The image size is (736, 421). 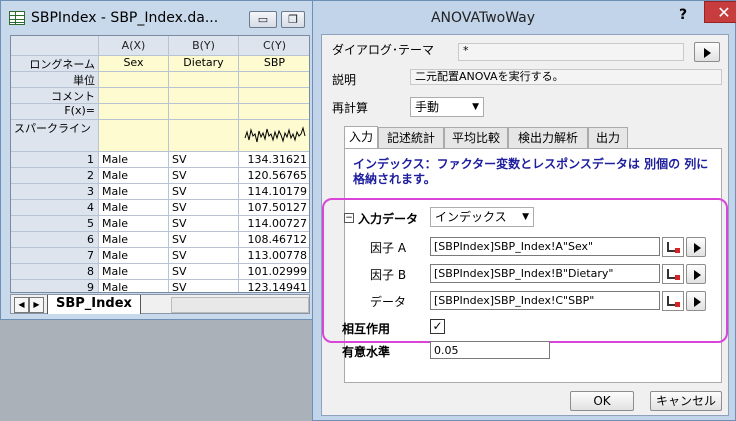 I want to click on data-picker-icon, so click(x=673, y=301).